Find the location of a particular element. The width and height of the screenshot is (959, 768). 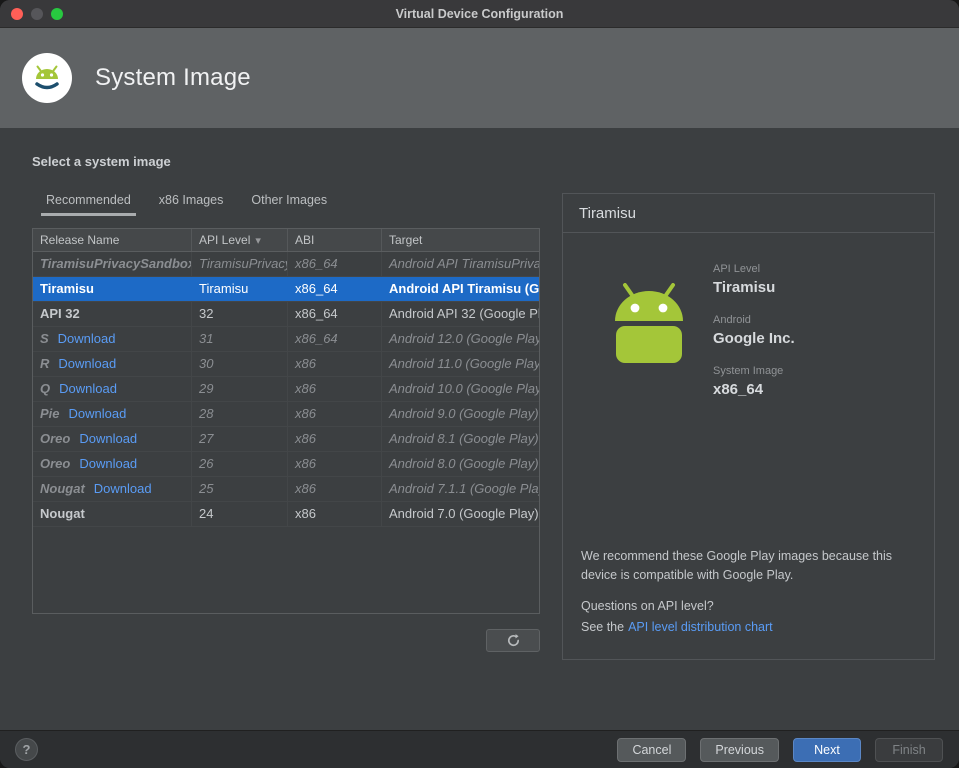

target-cell: Android 10.0 (Google Play) is located at coordinates (464, 388).